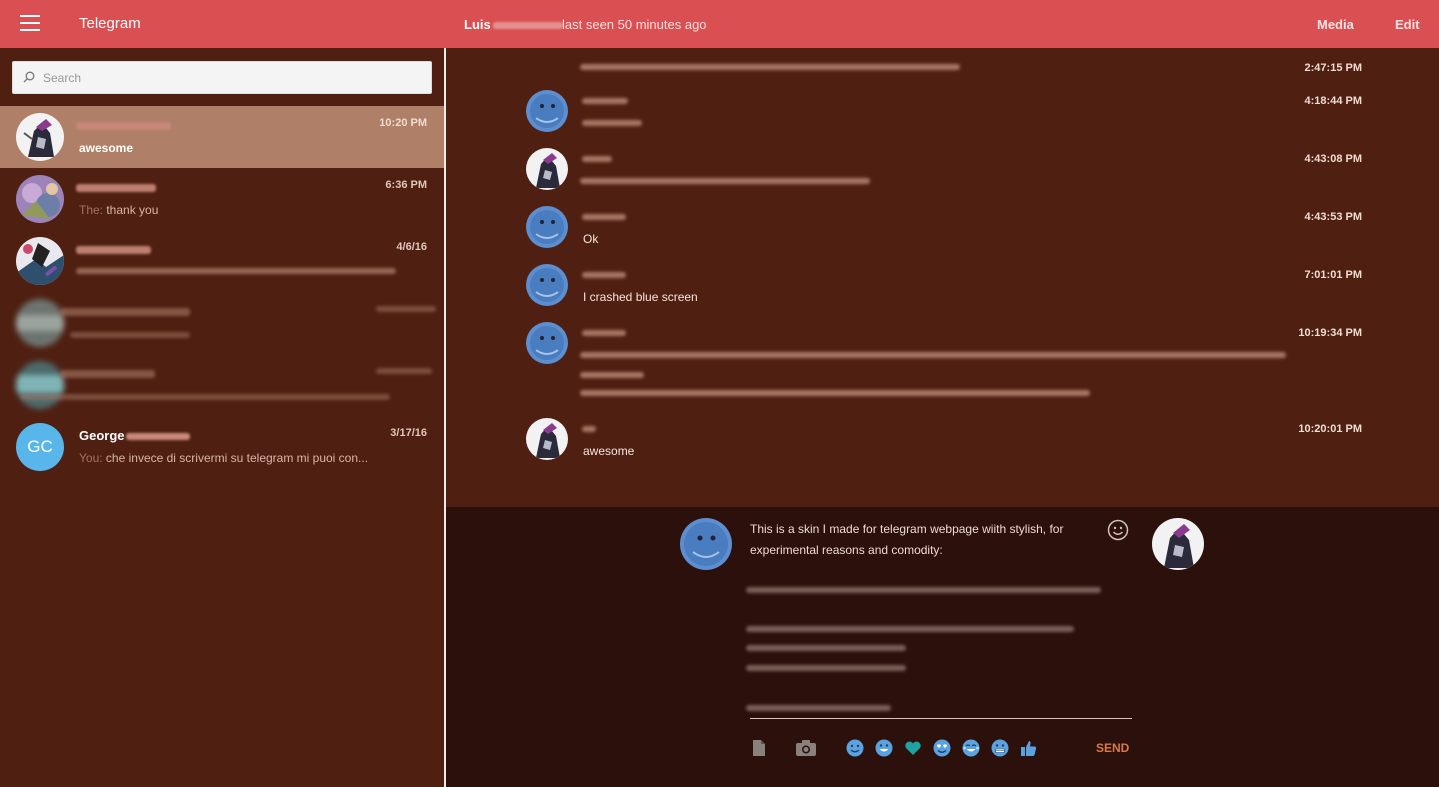 Image resolution: width=1439 pixels, height=787 pixels. Describe the element at coordinates (1333, 68) in the screenshot. I see `message-time: 2:47:15 PM` at that location.